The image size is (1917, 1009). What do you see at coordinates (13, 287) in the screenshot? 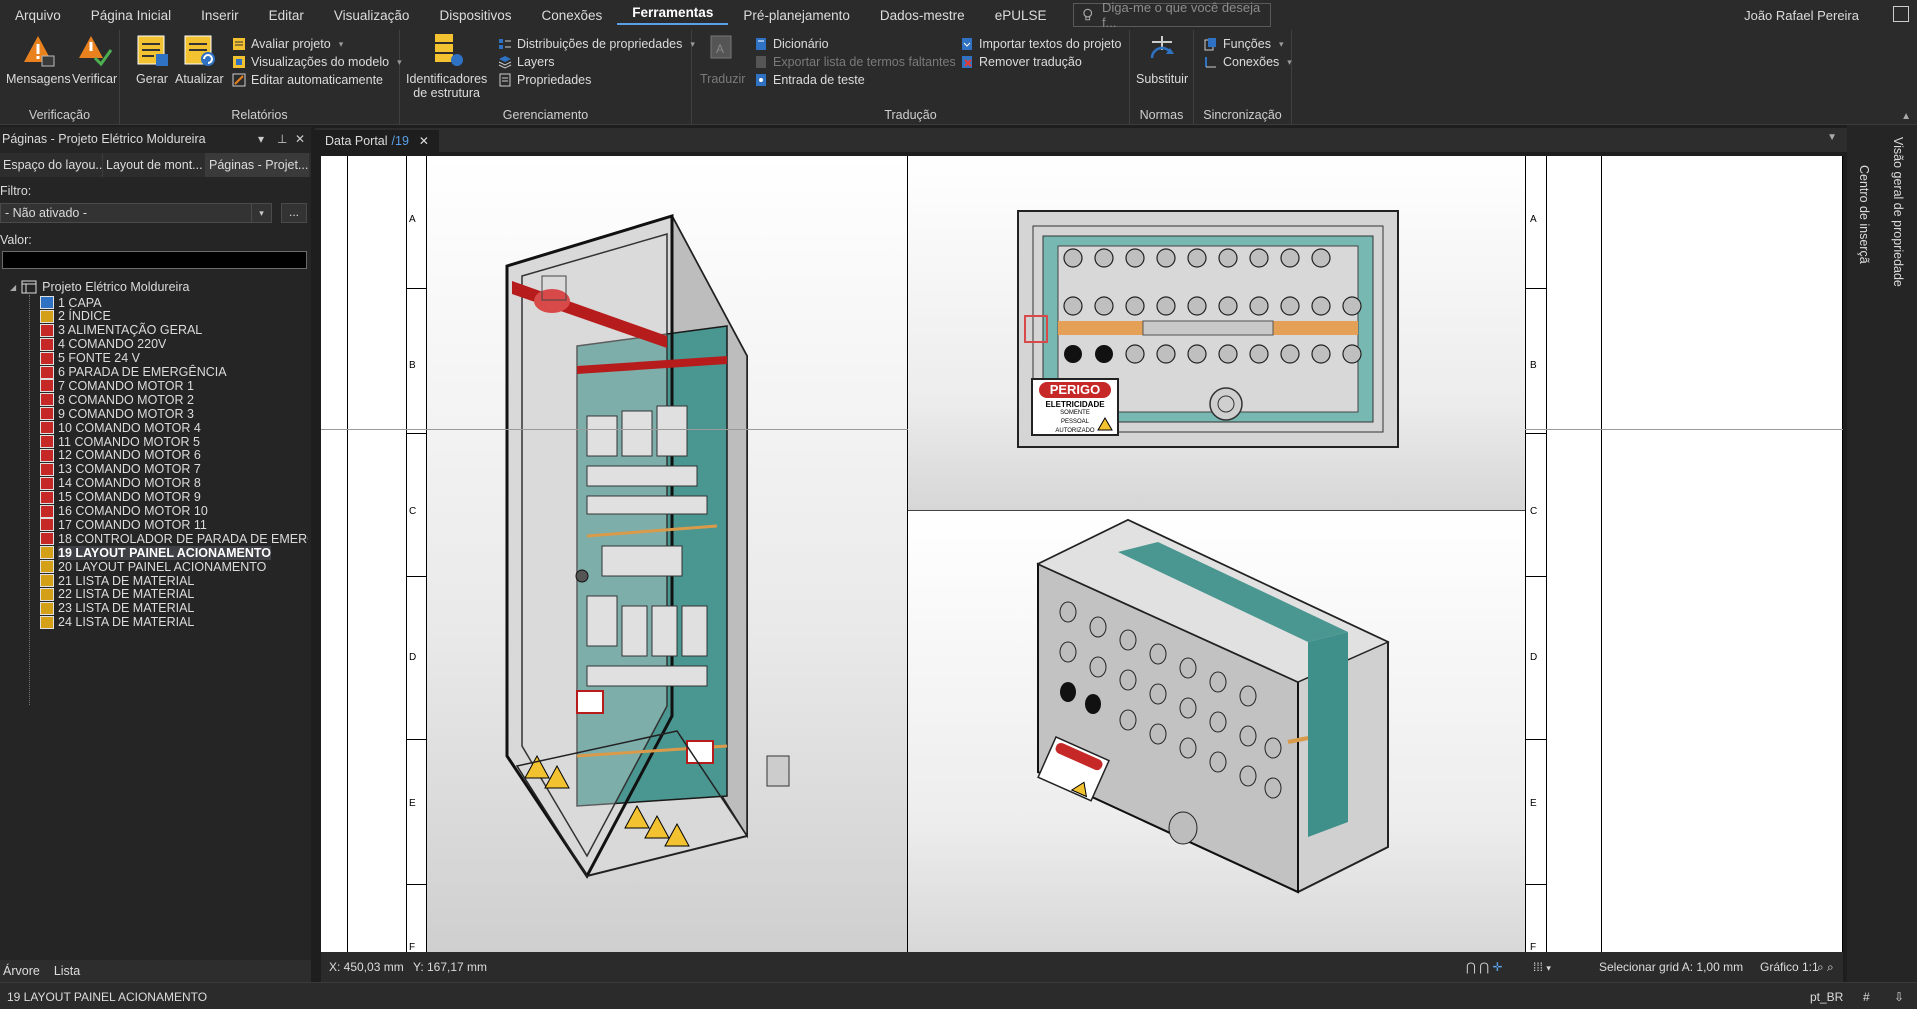
I see `tree-collapse-icon: ◢` at bounding box center [13, 287].